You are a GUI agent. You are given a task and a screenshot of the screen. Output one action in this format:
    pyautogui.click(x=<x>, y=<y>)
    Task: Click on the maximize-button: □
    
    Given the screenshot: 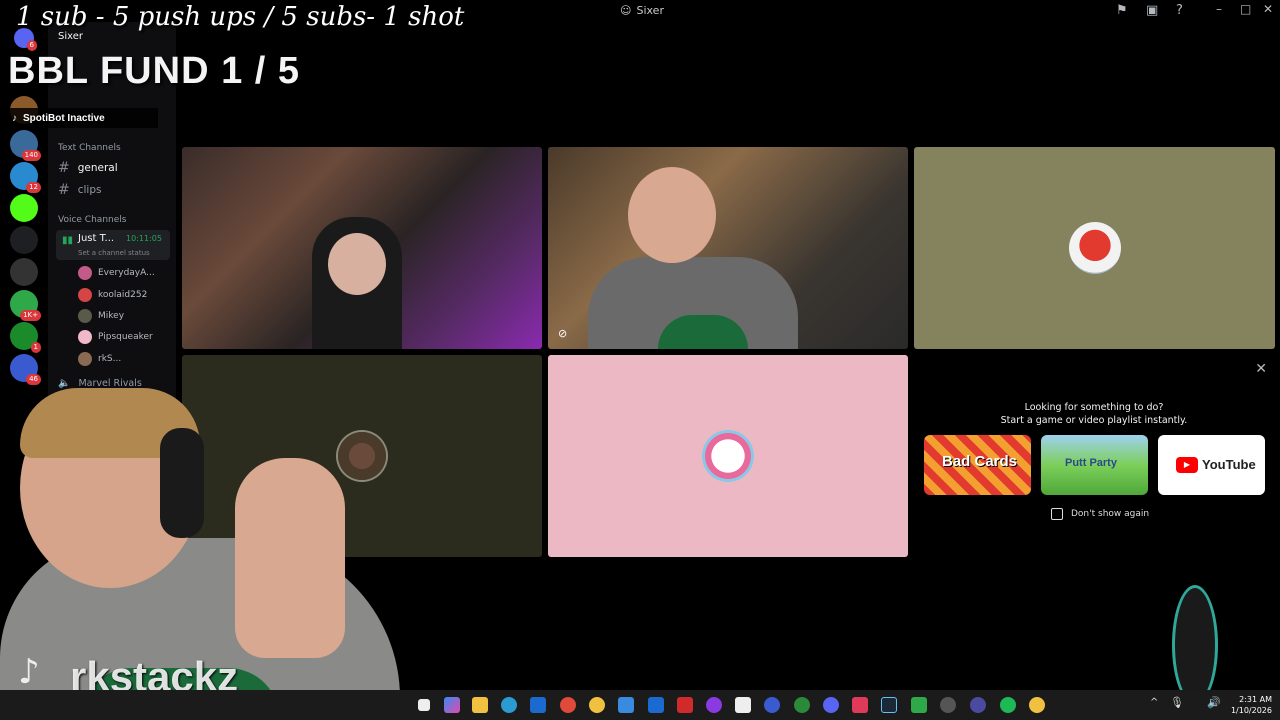 What is the action you would take?
    pyautogui.click(x=1245, y=9)
    